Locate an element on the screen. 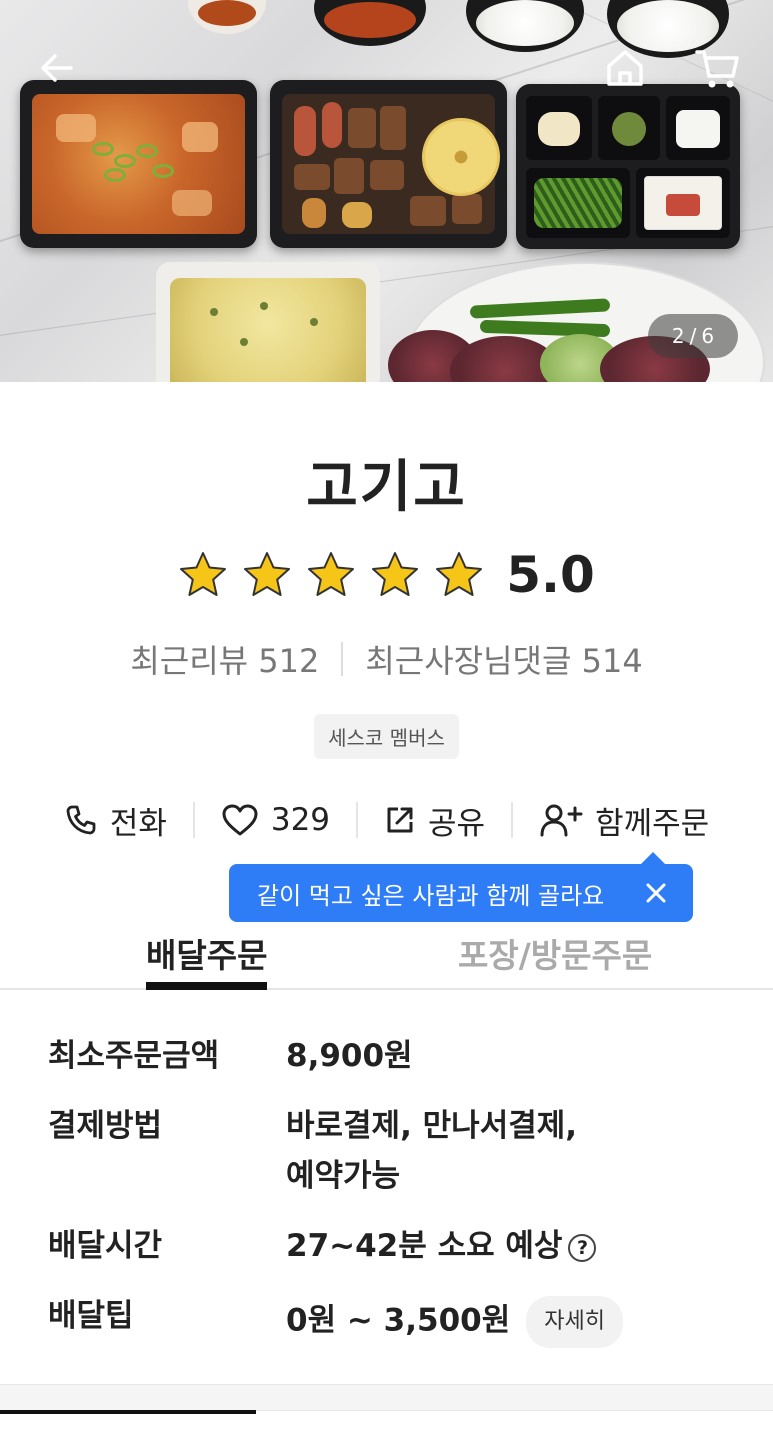 Image resolution: width=773 pixels, height=1443 pixels. rice-bowl is located at coordinates (525, 26).